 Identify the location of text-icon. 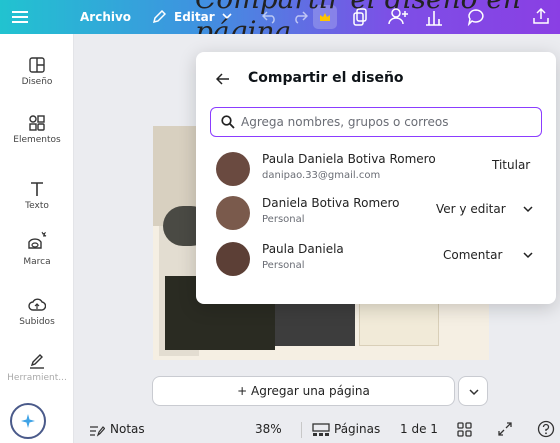
(37, 189).